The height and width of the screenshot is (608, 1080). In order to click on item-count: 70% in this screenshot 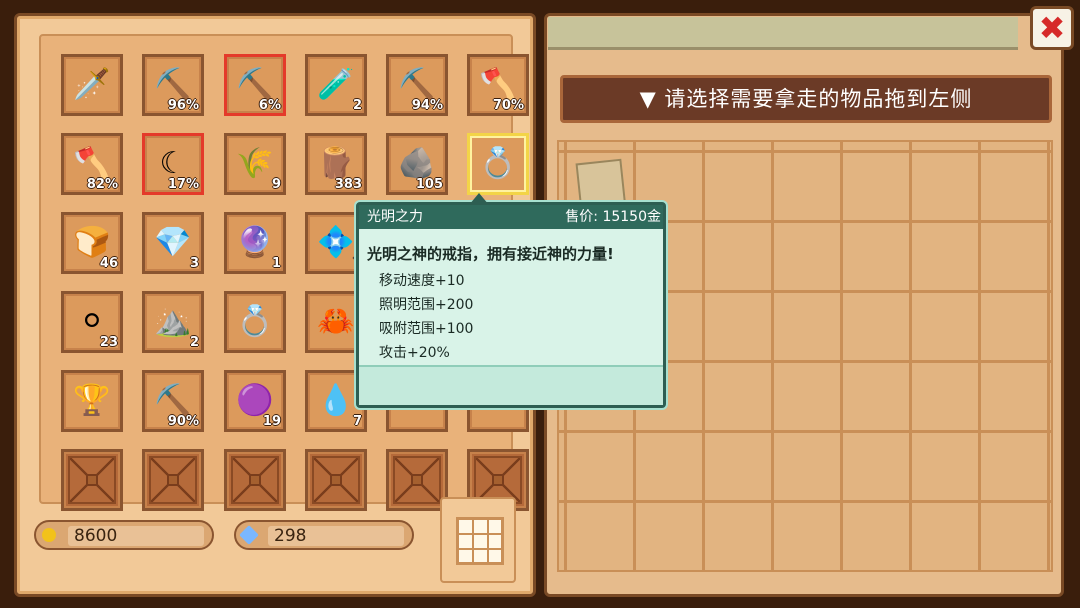, I will do `click(508, 105)`.